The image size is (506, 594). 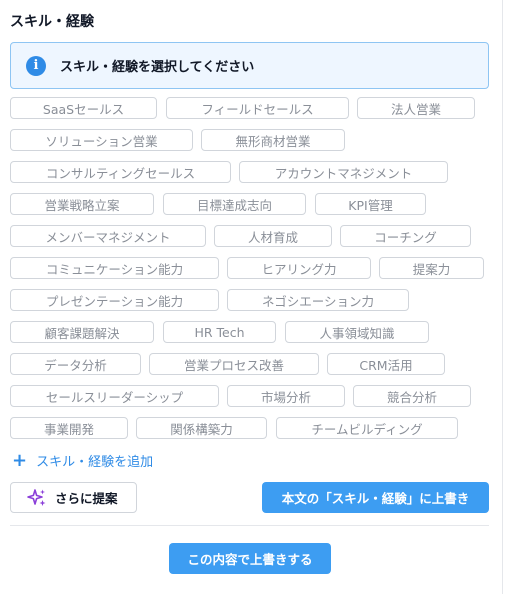 What do you see at coordinates (234, 204) in the screenshot?
I see `skill-tag: 目標達成志向` at bounding box center [234, 204].